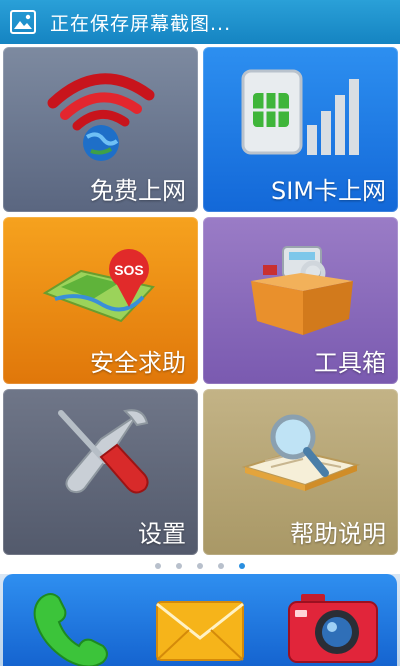 The height and width of the screenshot is (666, 400). What do you see at coordinates (338, 534) in the screenshot?
I see `tile-label: 帮助说明` at bounding box center [338, 534].